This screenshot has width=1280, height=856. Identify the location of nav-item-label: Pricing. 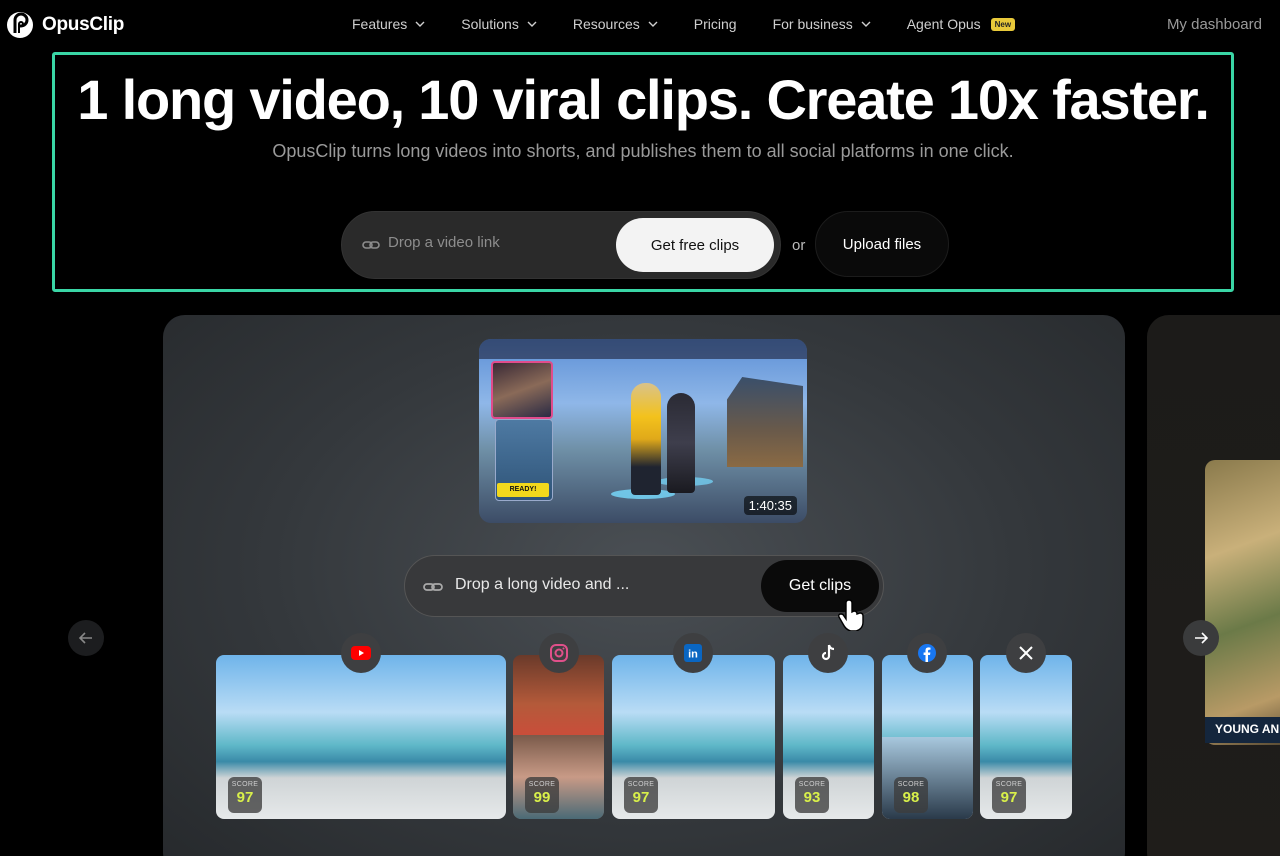
(715, 24).